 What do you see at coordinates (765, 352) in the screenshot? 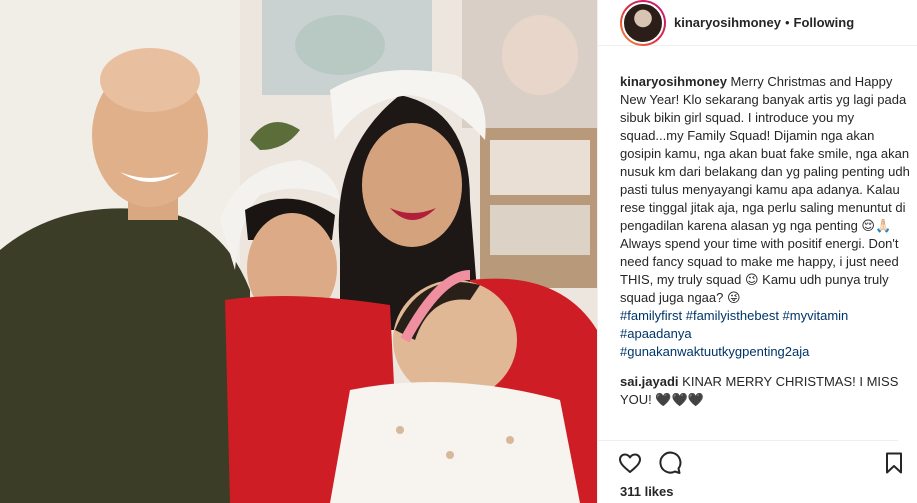
I see `hashtag-line: #gunakanwaktuutkygpenting2aja` at bounding box center [765, 352].